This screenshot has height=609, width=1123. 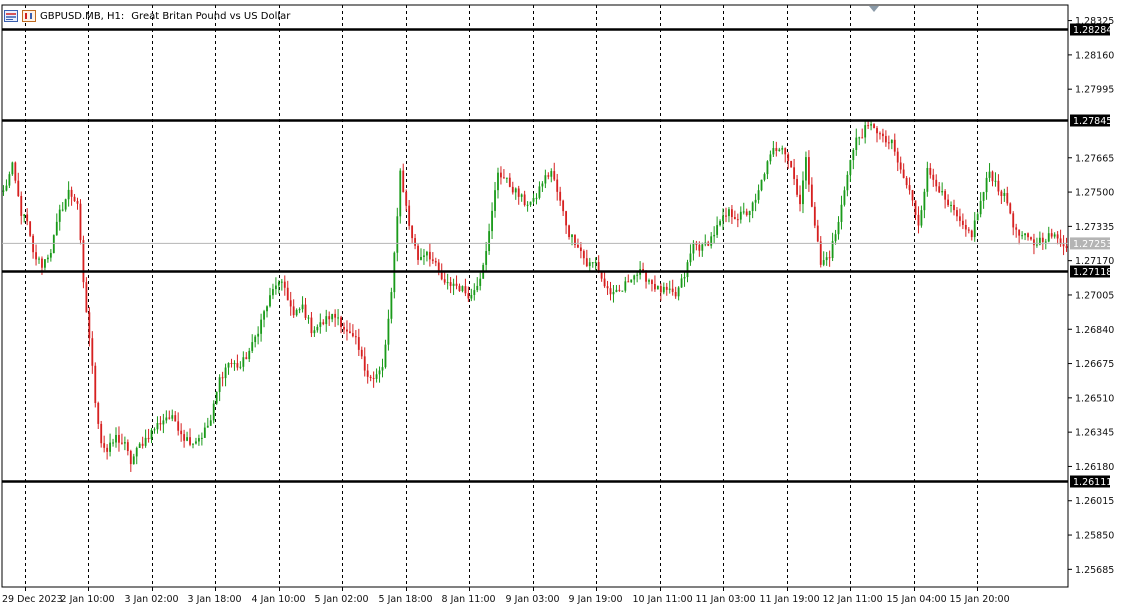 I want to click on price-axis-label: 1.26510, so click(x=1094, y=398).